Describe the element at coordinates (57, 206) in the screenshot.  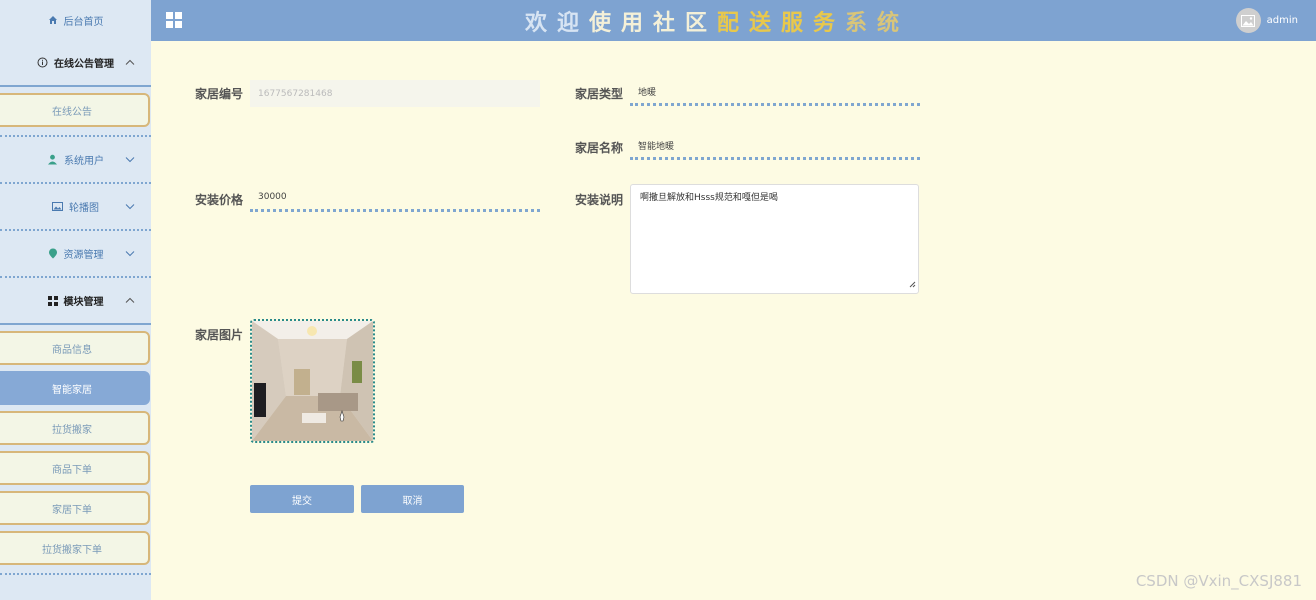
I see `image-icon` at that location.